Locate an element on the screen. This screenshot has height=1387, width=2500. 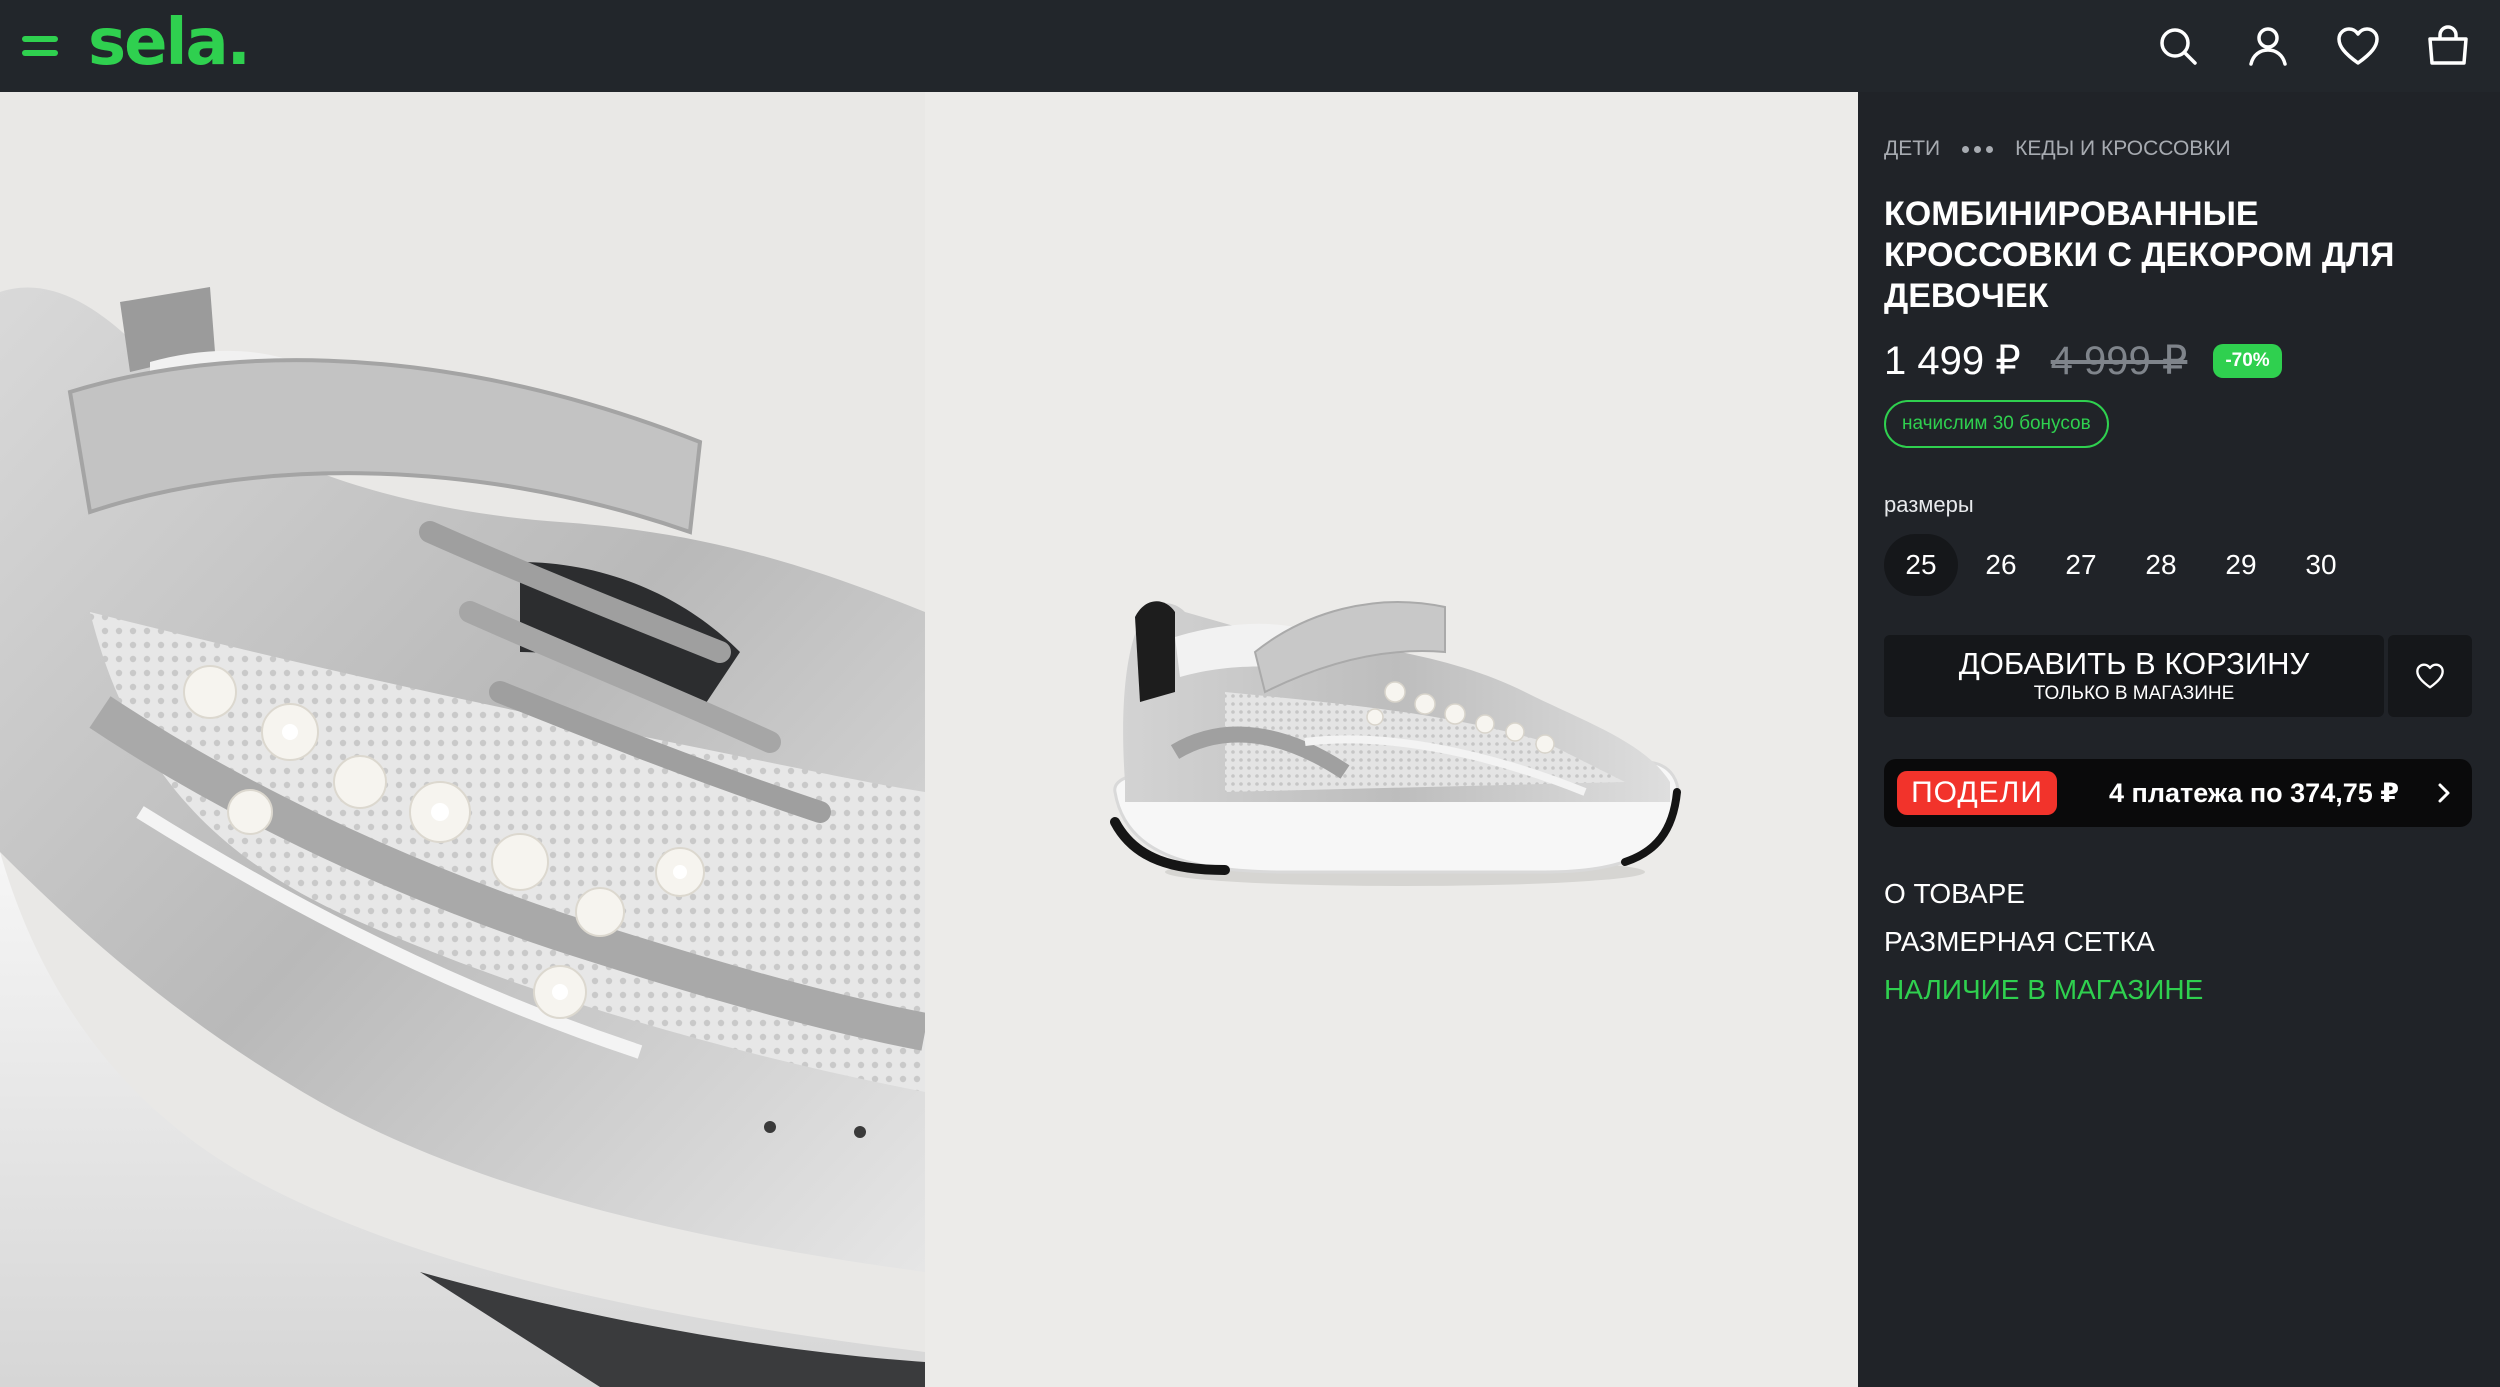
size-option: 25 is located at coordinates (1921, 565).